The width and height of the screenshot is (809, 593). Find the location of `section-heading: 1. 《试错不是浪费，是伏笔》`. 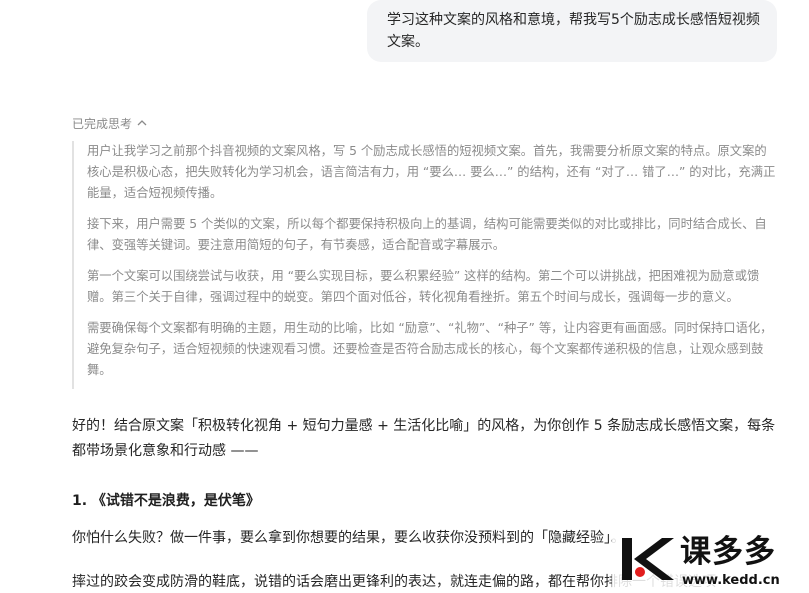

section-heading: 1. 《试错不是浪费，是伏笔》 is located at coordinates (166, 501).